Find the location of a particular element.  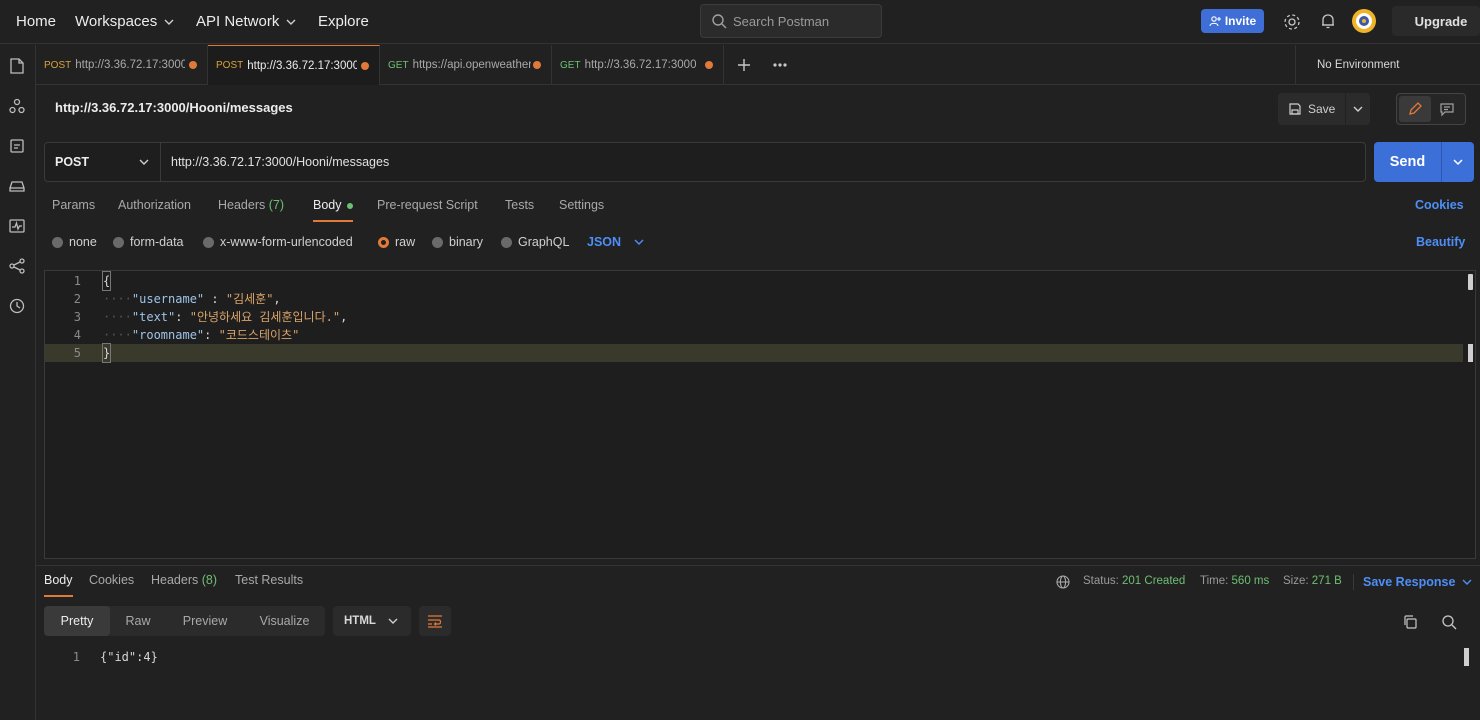

nav-home: Home is located at coordinates (36, 22).